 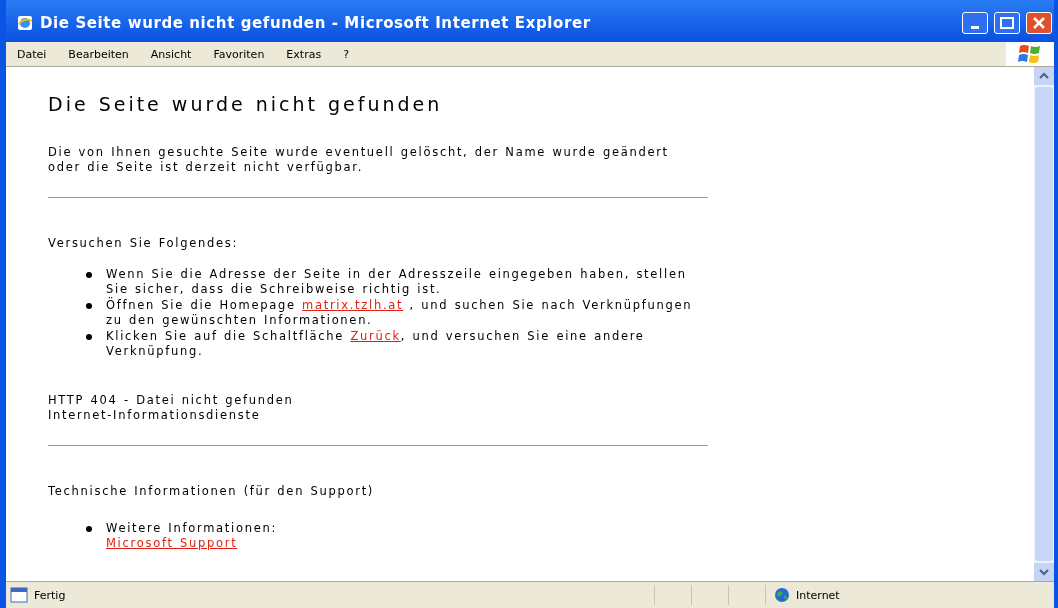 I want to click on close-icon, so click(x=1039, y=23).